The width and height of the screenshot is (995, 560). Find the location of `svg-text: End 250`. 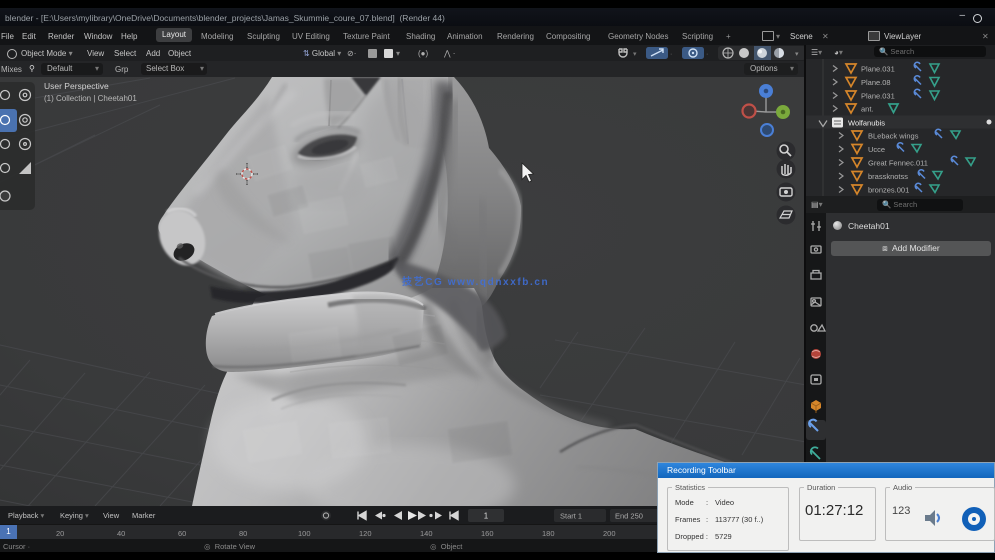

svg-text: End 250 is located at coordinates (629, 516).